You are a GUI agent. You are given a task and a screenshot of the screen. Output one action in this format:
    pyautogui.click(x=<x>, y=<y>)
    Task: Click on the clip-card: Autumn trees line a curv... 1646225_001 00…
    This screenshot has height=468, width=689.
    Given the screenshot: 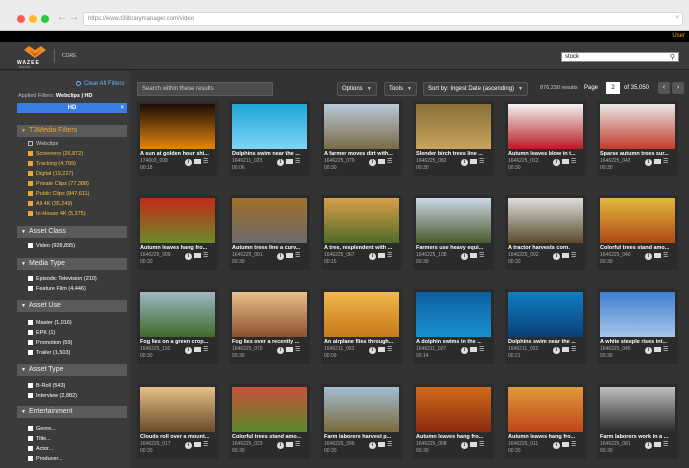 What is the action you would take?
    pyautogui.click(x=269, y=232)
    